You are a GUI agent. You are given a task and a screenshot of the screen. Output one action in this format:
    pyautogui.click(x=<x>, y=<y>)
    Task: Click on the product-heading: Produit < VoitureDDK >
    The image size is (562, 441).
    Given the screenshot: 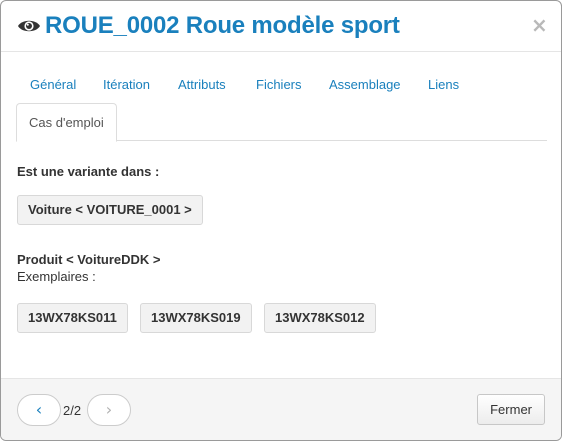 What is the action you would take?
    pyautogui.click(x=89, y=259)
    